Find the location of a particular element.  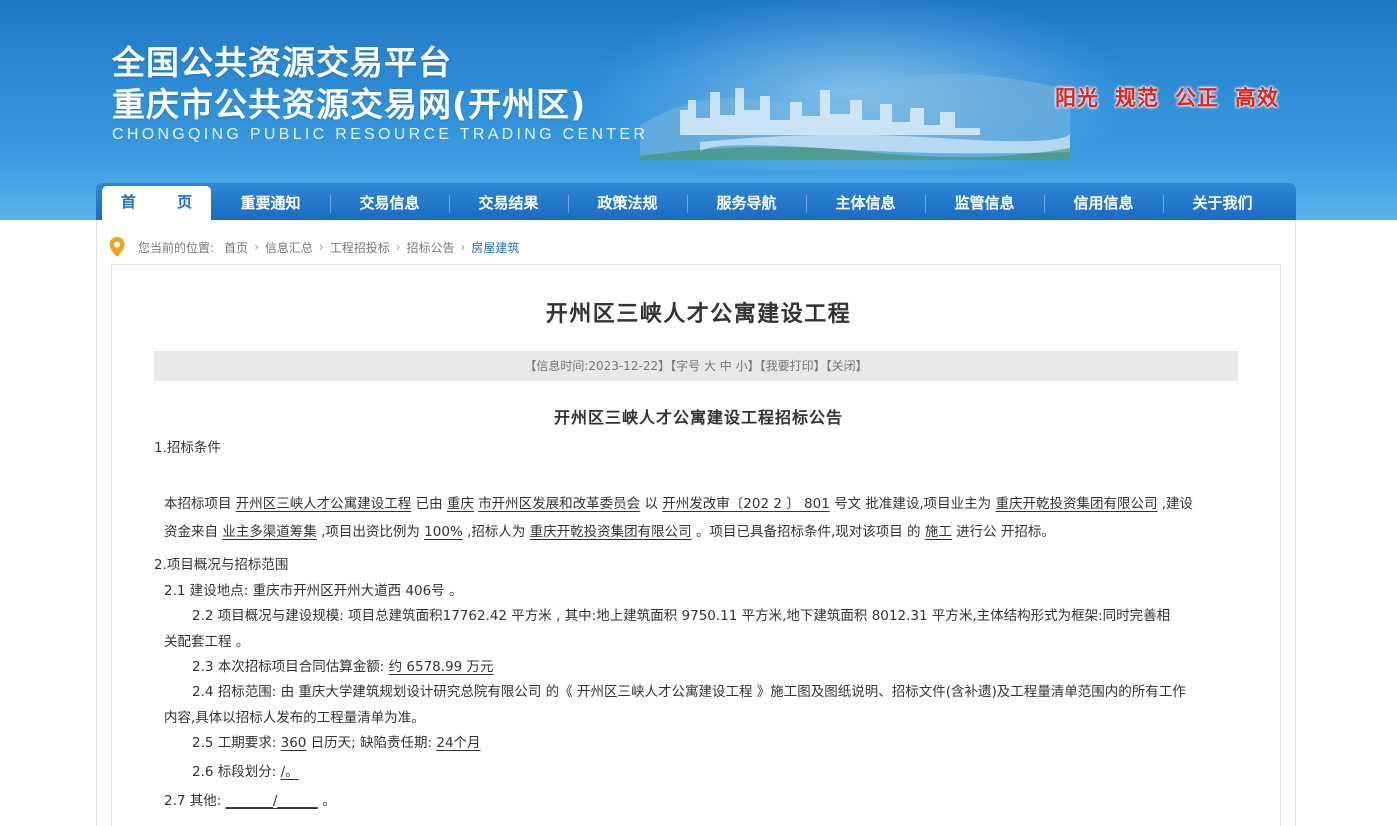

nav-item-trade-results: 交易结果 is located at coordinates (508, 203).